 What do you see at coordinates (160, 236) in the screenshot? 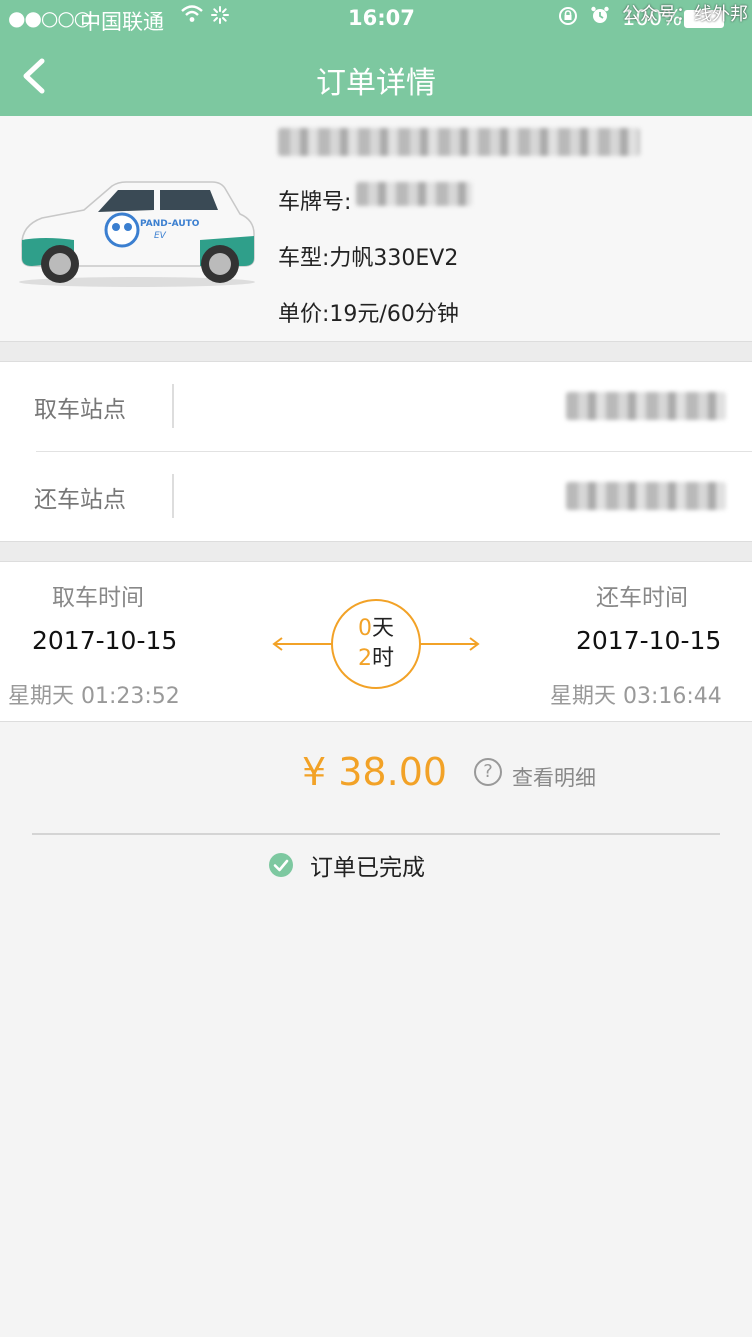
I see `svg-text: EV` at bounding box center [160, 236].